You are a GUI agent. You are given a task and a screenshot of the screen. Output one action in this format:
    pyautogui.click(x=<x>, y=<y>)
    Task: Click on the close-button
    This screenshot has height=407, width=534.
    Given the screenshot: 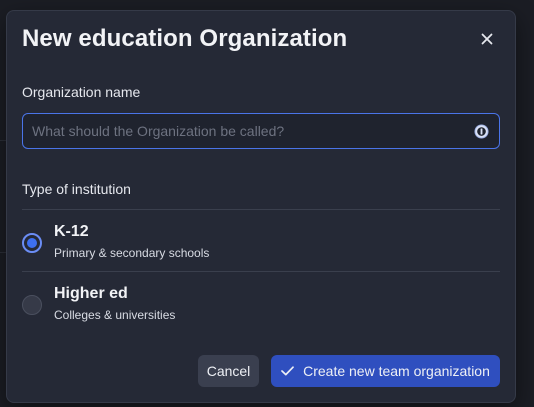 What is the action you would take?
    pyautogui.click(x=487, y=39)
    